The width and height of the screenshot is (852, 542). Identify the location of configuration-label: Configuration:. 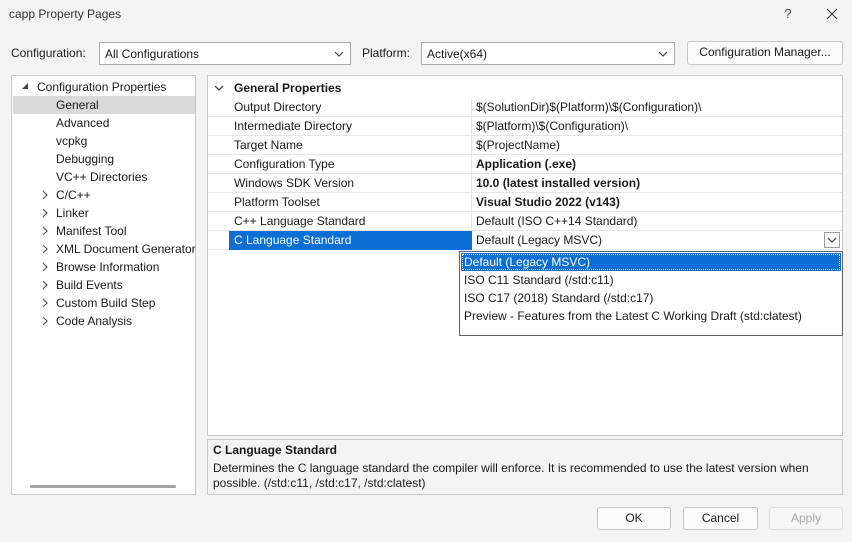
(48, 53).